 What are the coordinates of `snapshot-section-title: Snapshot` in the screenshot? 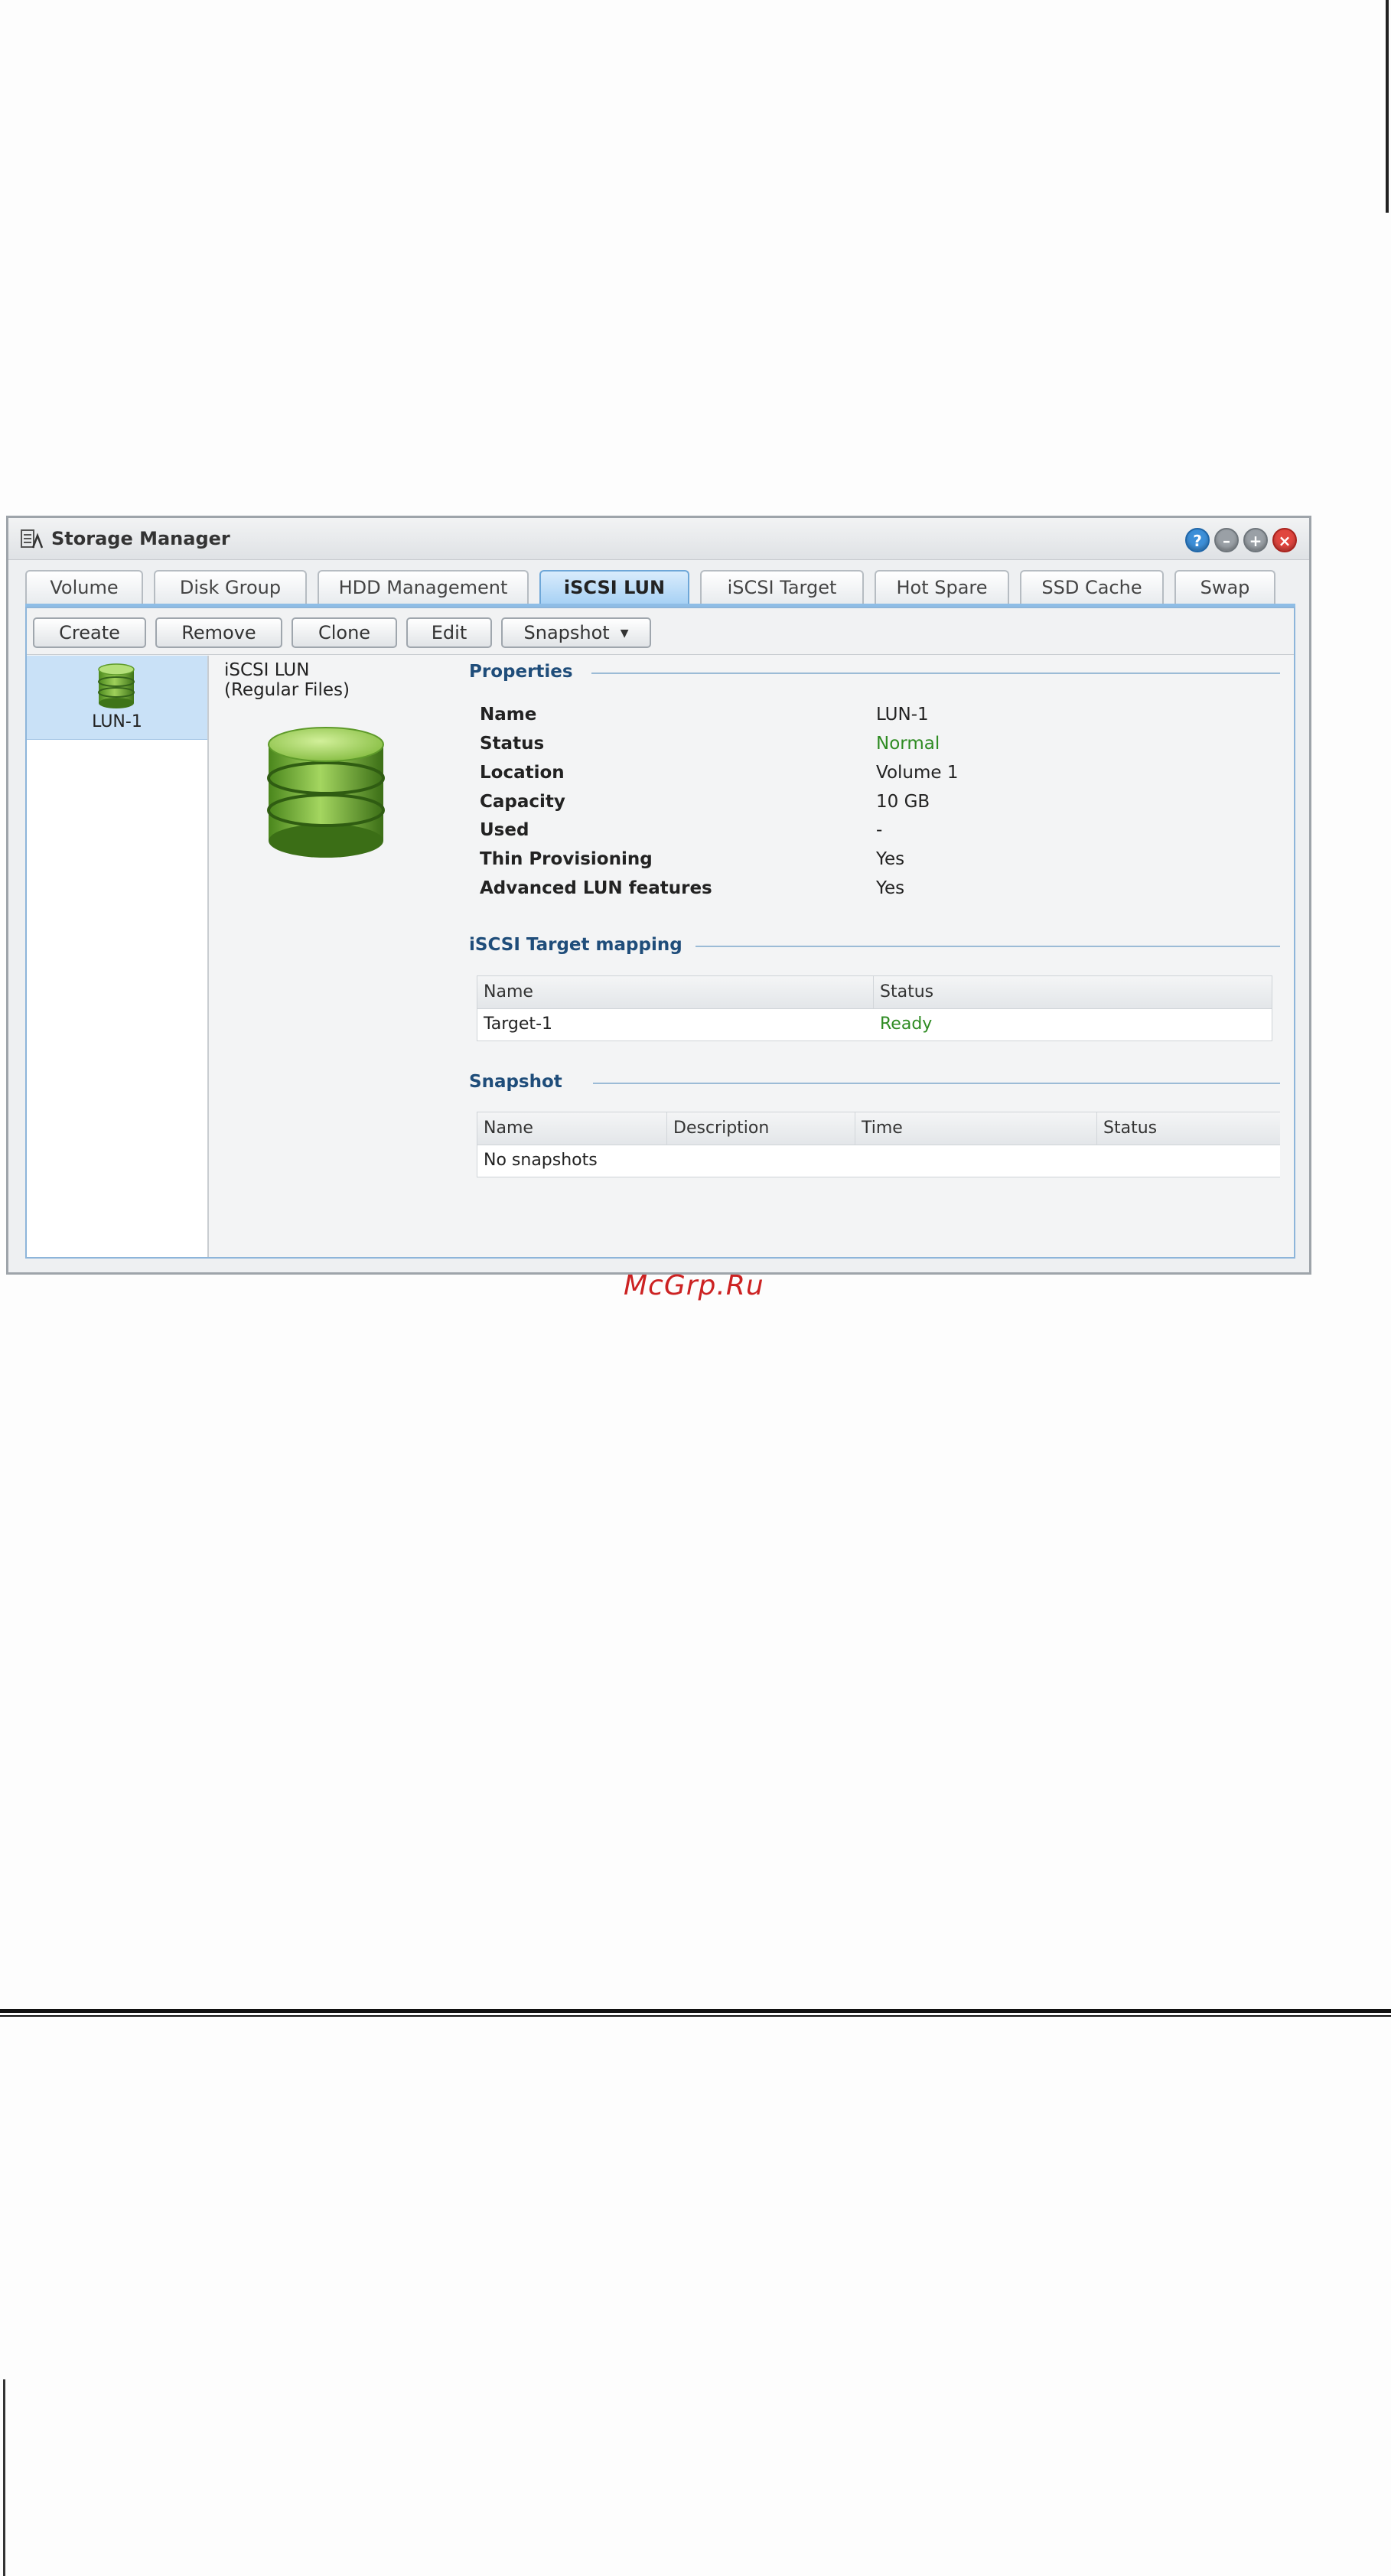 It's located at (515, 1082).